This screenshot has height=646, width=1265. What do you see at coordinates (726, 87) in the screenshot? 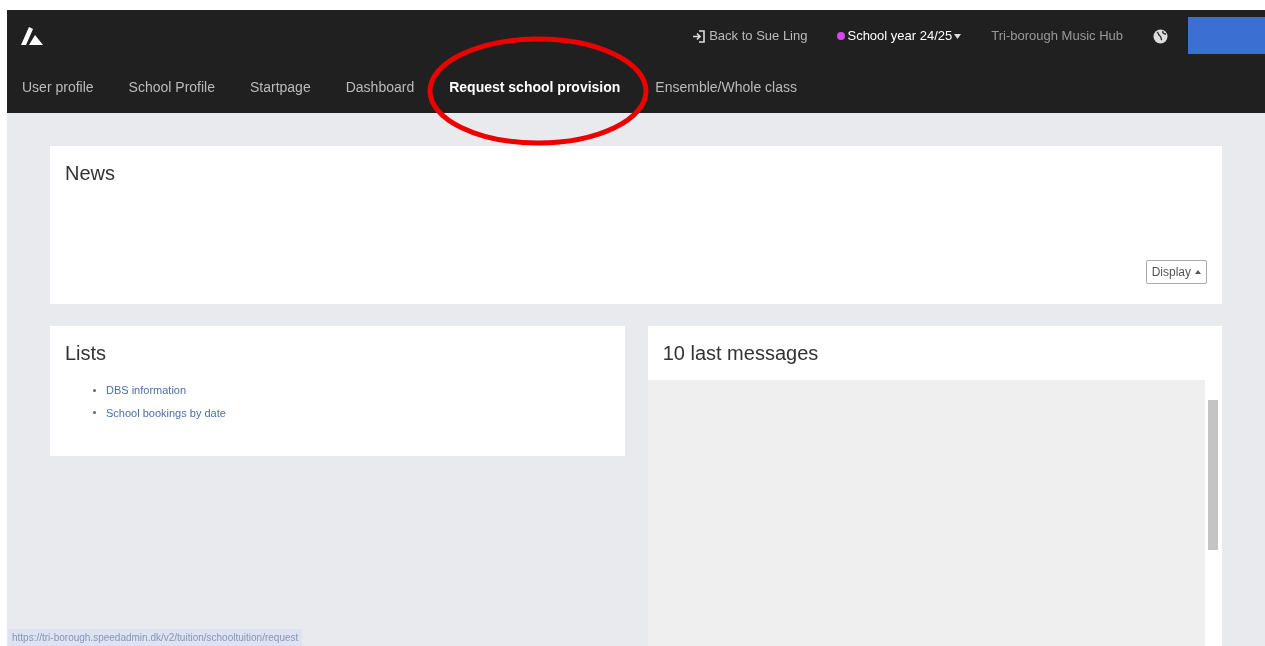
I see `nav-tab: Ensemble/Whole class` at bounding box center [726, 87].